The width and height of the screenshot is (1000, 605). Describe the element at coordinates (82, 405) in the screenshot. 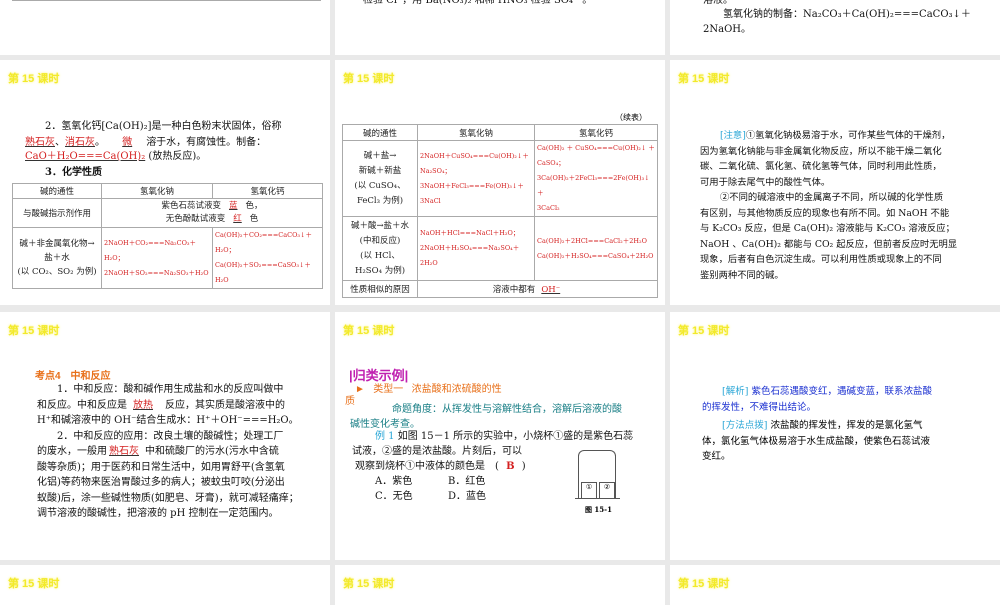

I see `text: 和反应。中和反应是` at that location.